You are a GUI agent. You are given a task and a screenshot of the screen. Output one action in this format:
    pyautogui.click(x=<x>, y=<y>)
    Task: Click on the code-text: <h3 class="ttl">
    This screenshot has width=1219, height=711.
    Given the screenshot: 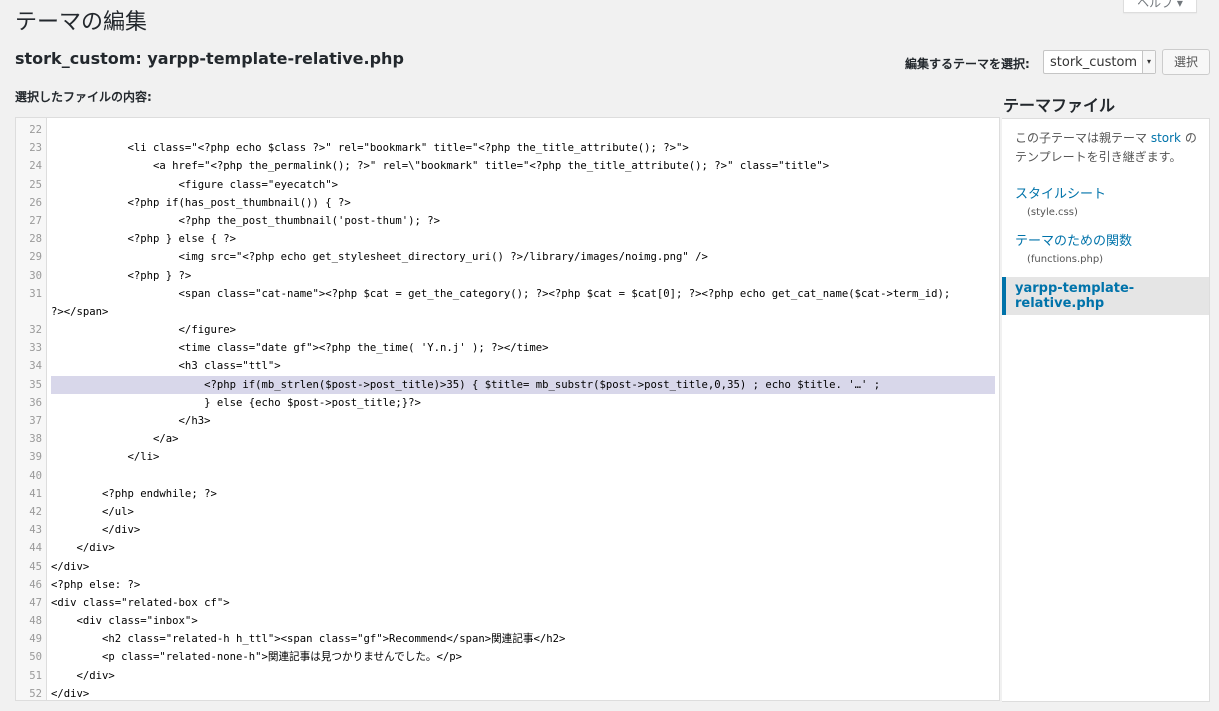 What is the action you would take?
    pyautogui.click(x=523, y=366)
    